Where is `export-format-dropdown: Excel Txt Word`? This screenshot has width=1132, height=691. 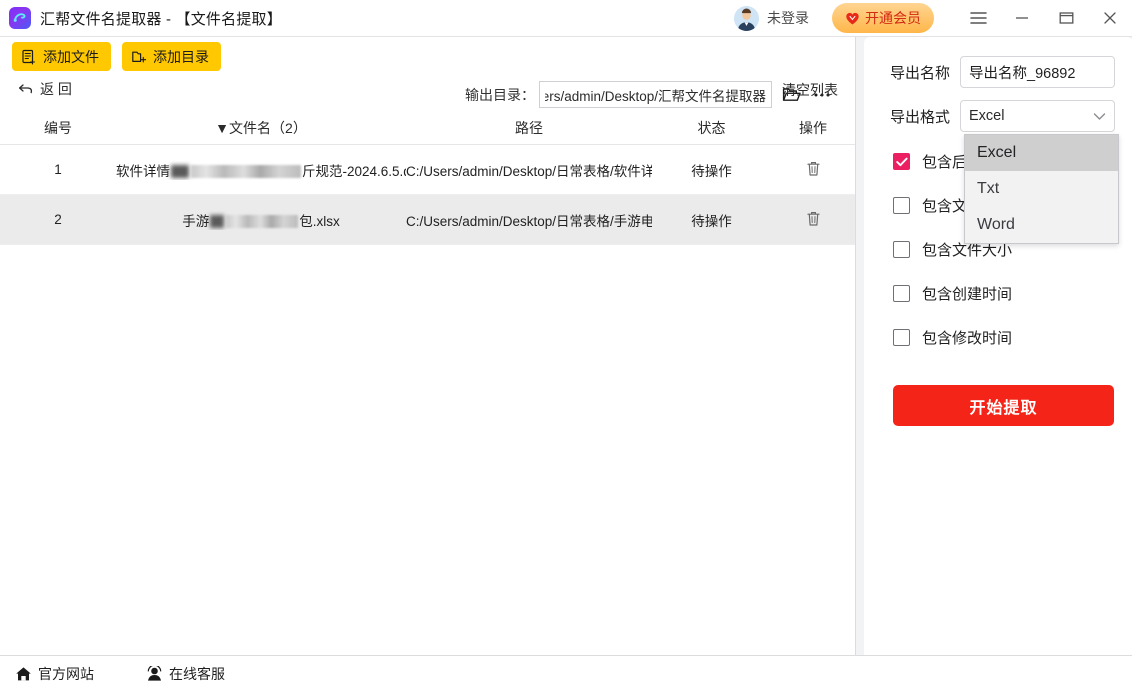
export-format-dropdown: Excel Txt Word is located at coordinates (1041, 189).